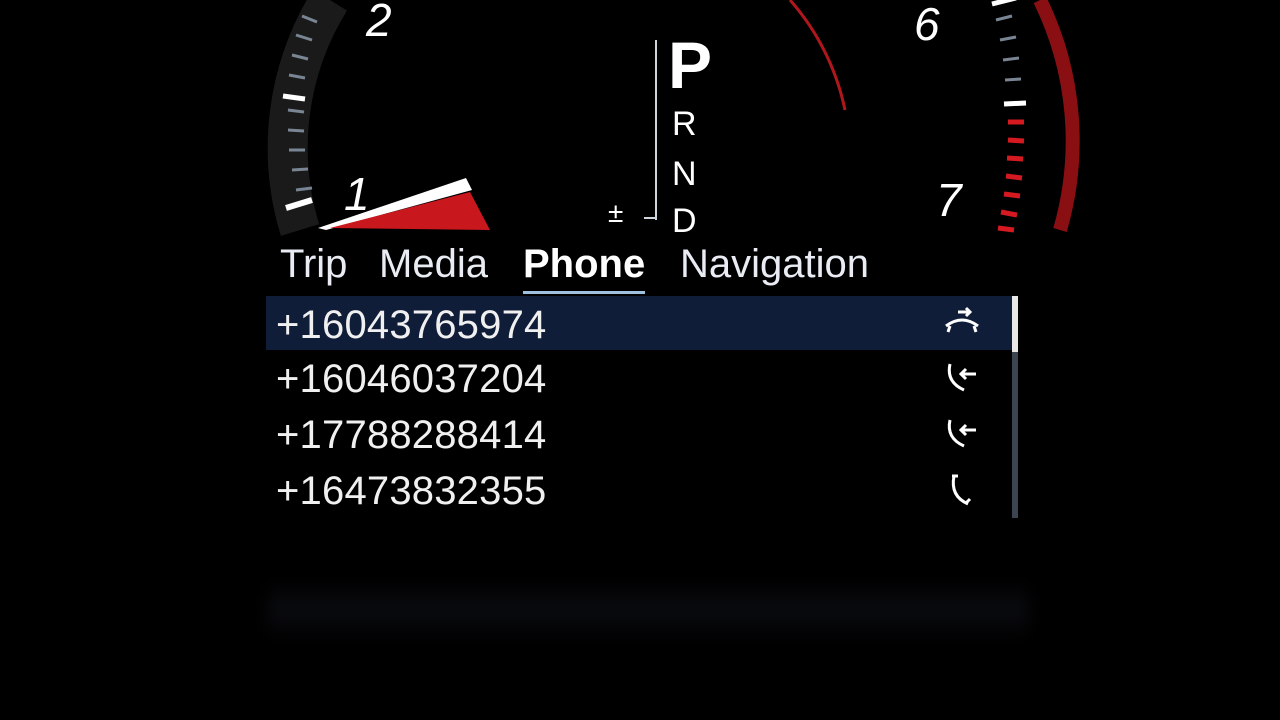  I want to click on phone-number: +16046037204, so click(411, 379).